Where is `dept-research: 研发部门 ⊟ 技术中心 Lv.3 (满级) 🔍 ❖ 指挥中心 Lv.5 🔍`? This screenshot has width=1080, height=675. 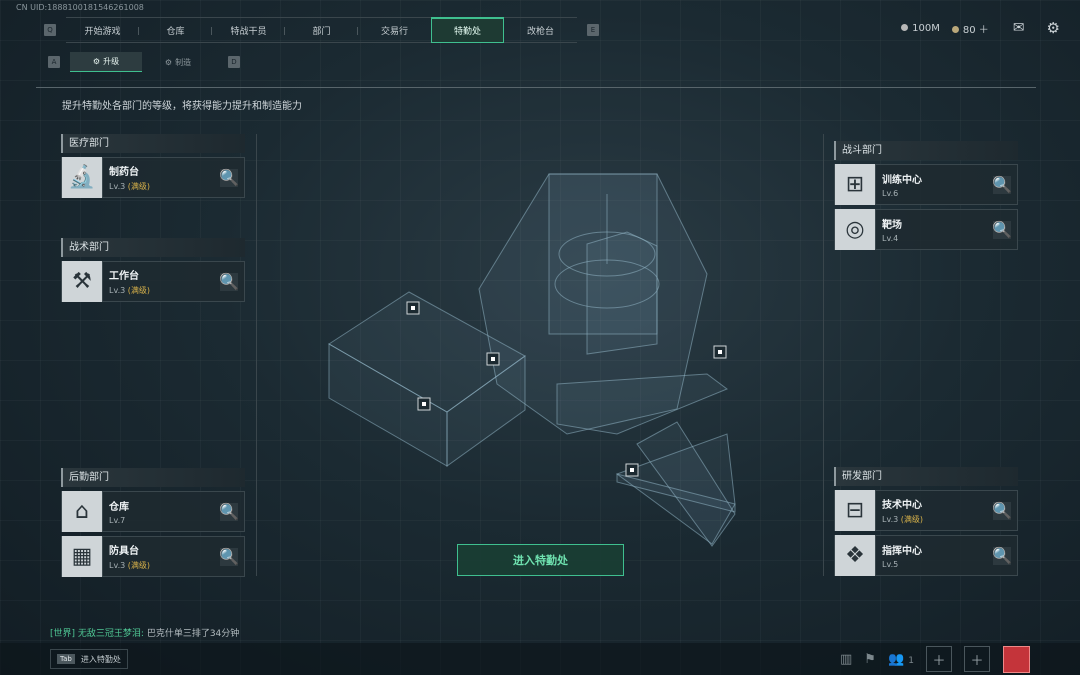
dept-research: 研发部门 ⊟ 技术中心 Lv.3 (满级) 🔍 ❖ 指挥中心 Lv.5 🔍 is located at coordinates (926, 521).